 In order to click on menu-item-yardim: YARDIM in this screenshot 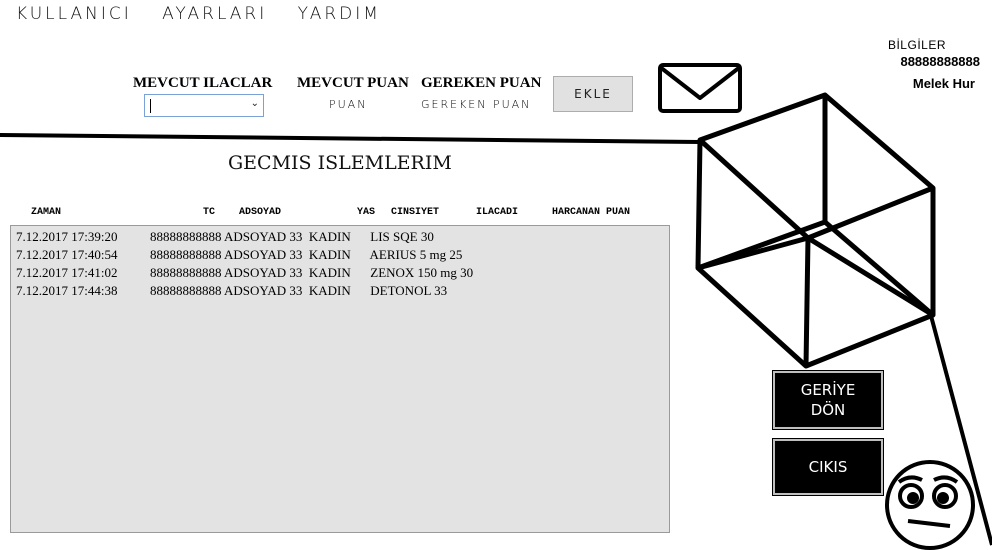, I will do `click(339, 14)`.